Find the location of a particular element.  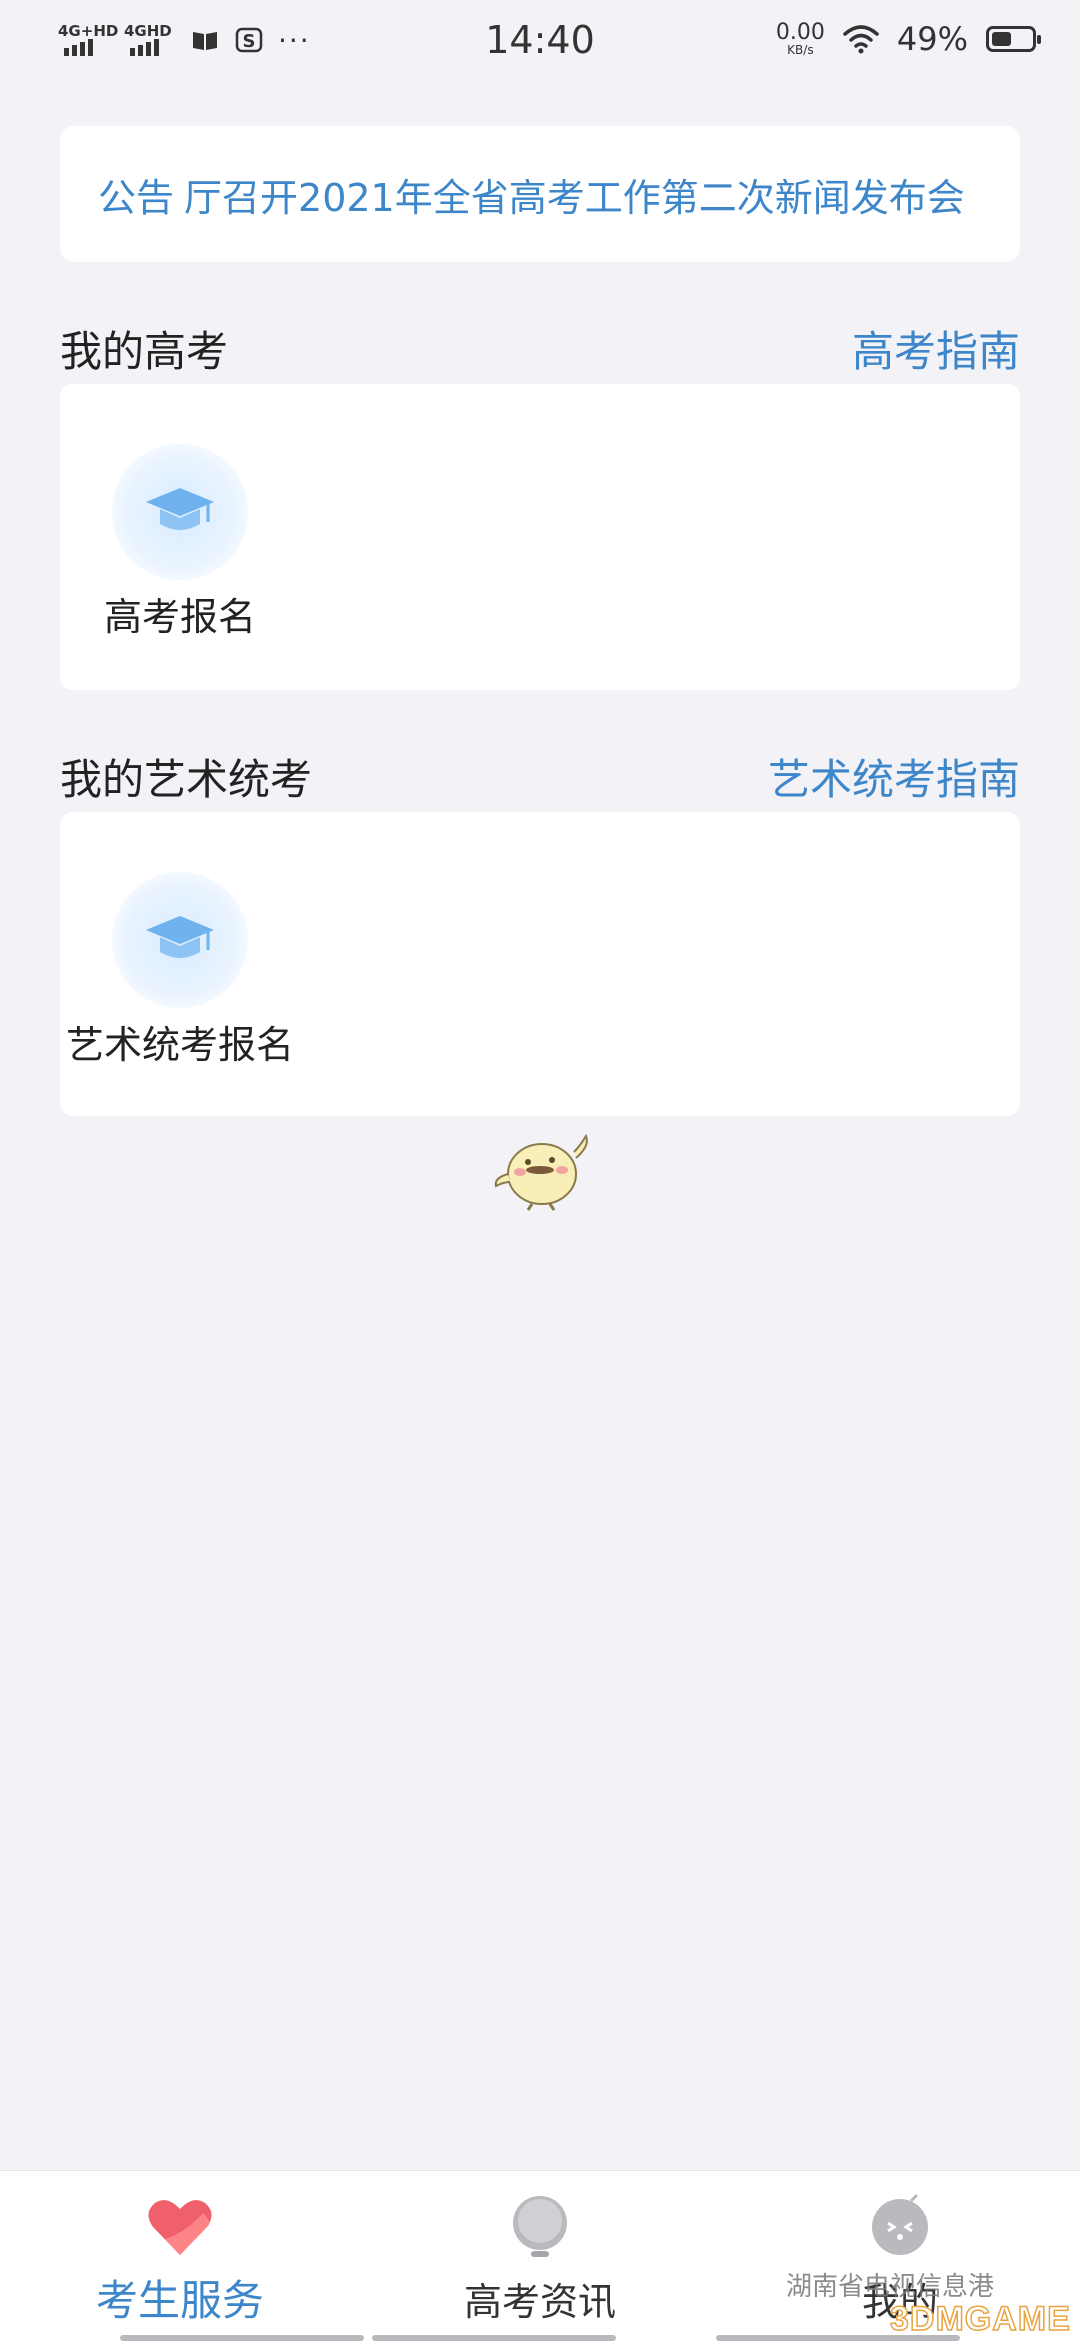

tab-label: 考生服务 is located at coordinates (179, 2300).